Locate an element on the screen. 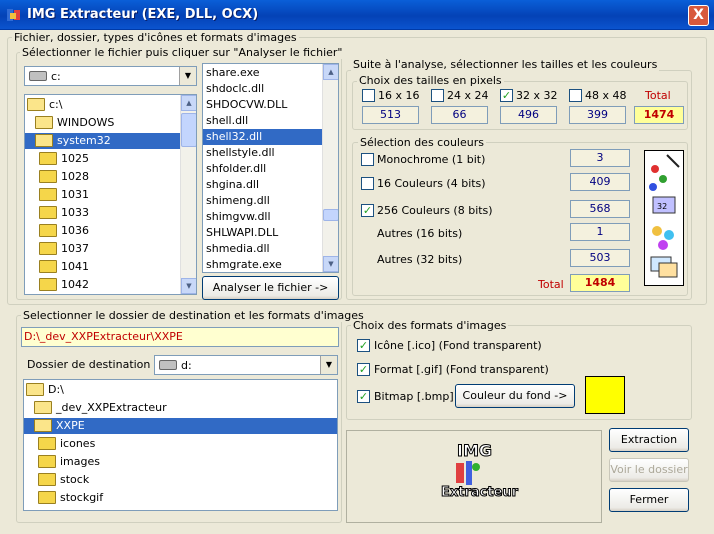 The height and width of the screenshot is (534, 714). file-list-item: shfolder.dll is located at coordinates (263, 169).